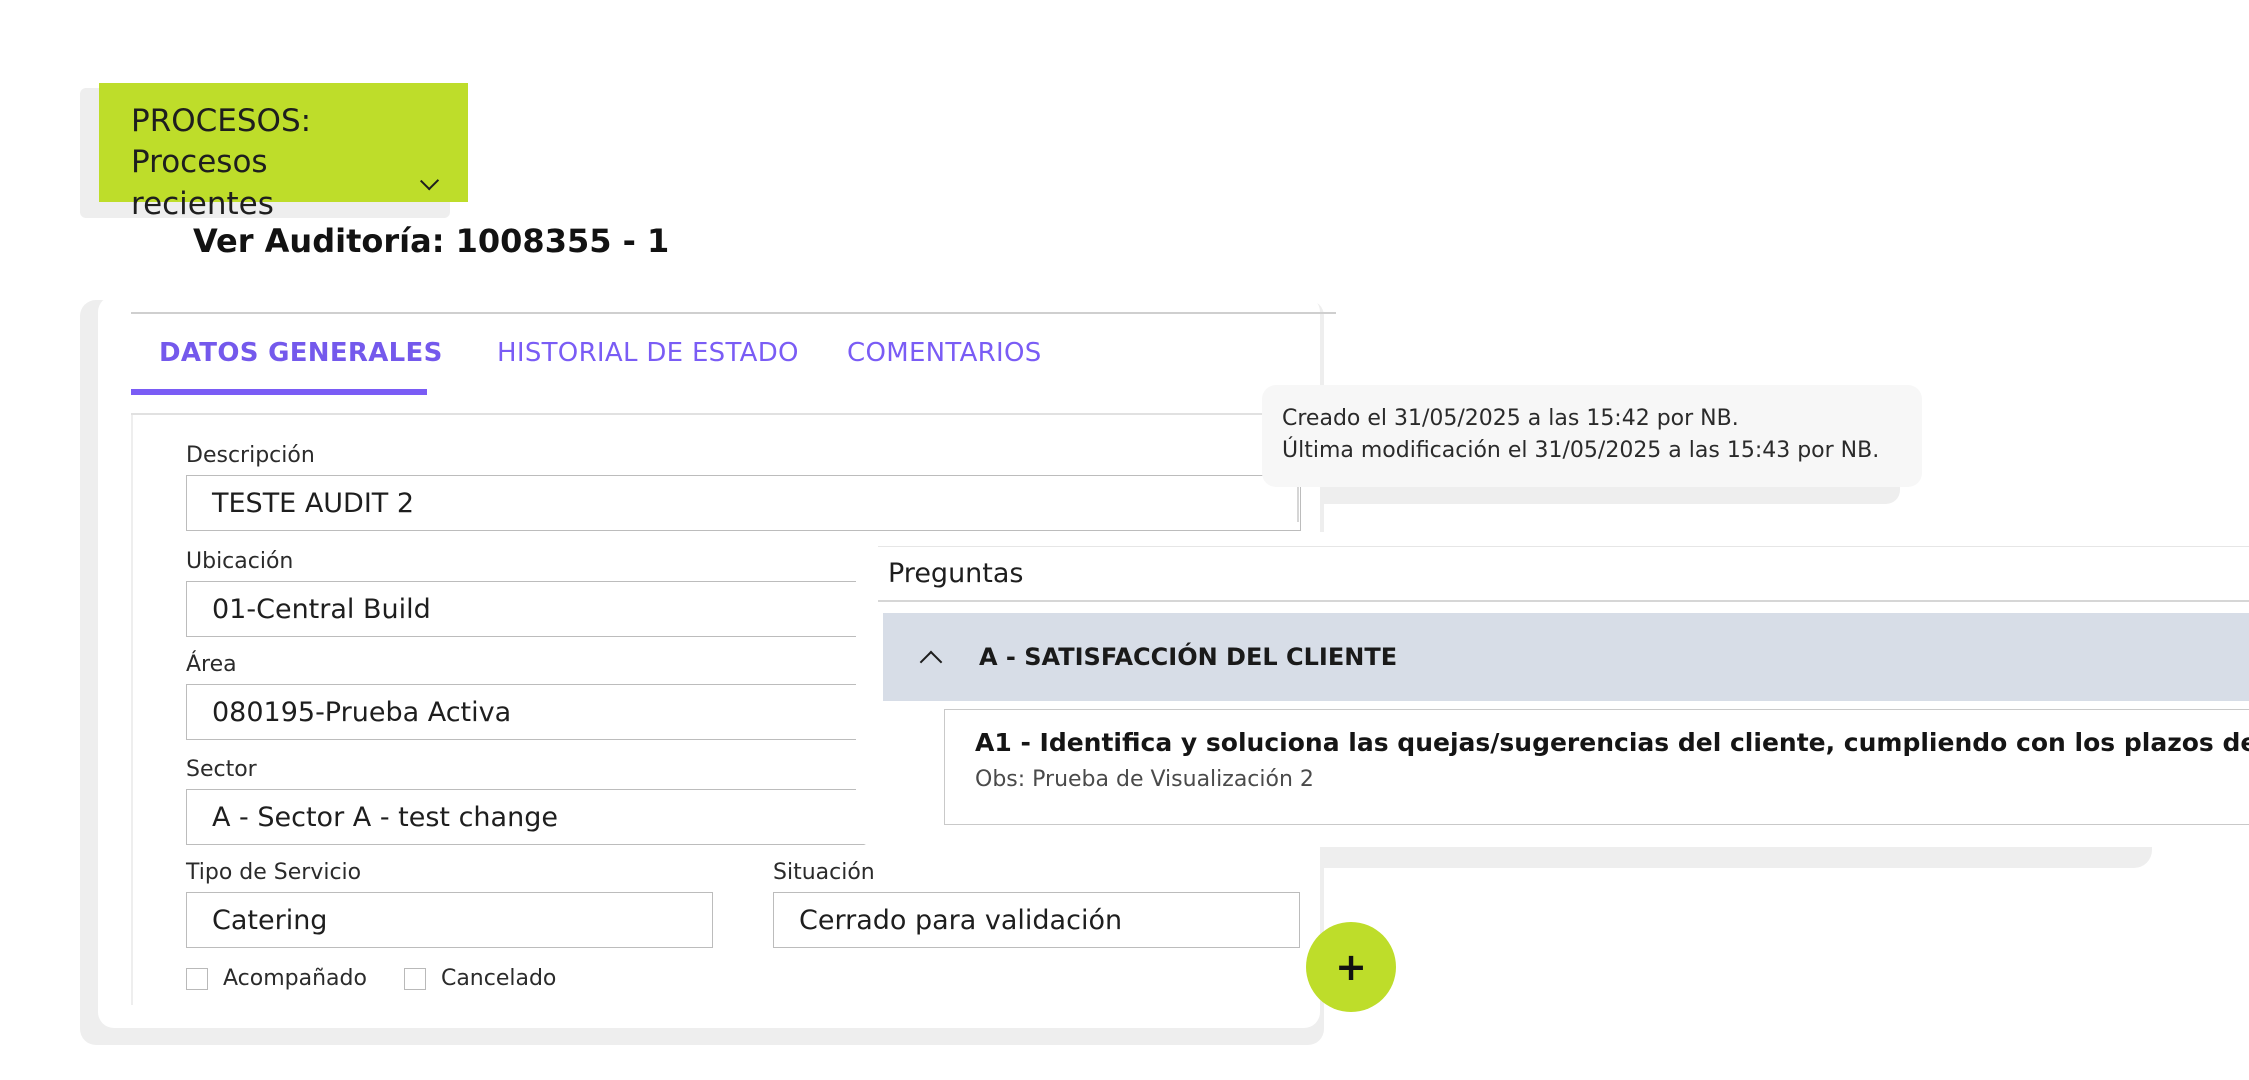 The width and height of the screenshot is (2249, 1080). I want to click on acompanado-label: Acompañado, so click(295, 978).